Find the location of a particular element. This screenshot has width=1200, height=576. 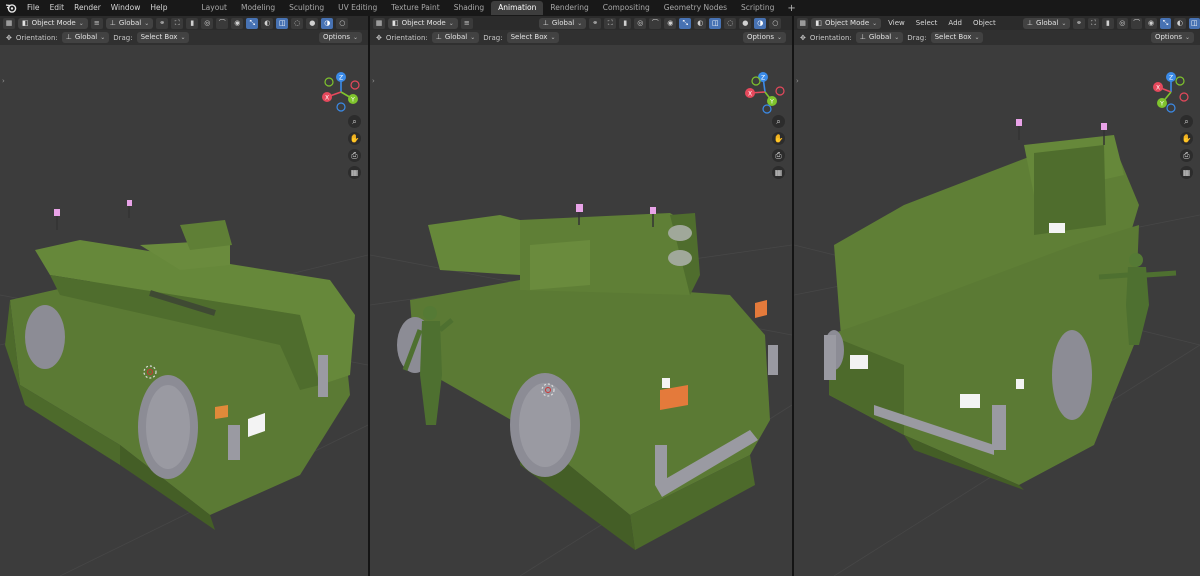

tab-geometry-nodes: Geometry Nodes is located at coordinates (695, 8).